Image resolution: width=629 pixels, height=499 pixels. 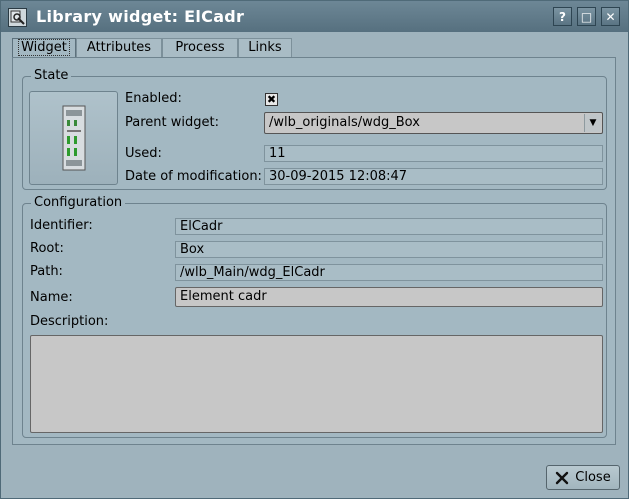 What do you see at coordinates (610, 16) in the screenshot?
I see `close-window-button: ✕` at bounding box center [610, 16].